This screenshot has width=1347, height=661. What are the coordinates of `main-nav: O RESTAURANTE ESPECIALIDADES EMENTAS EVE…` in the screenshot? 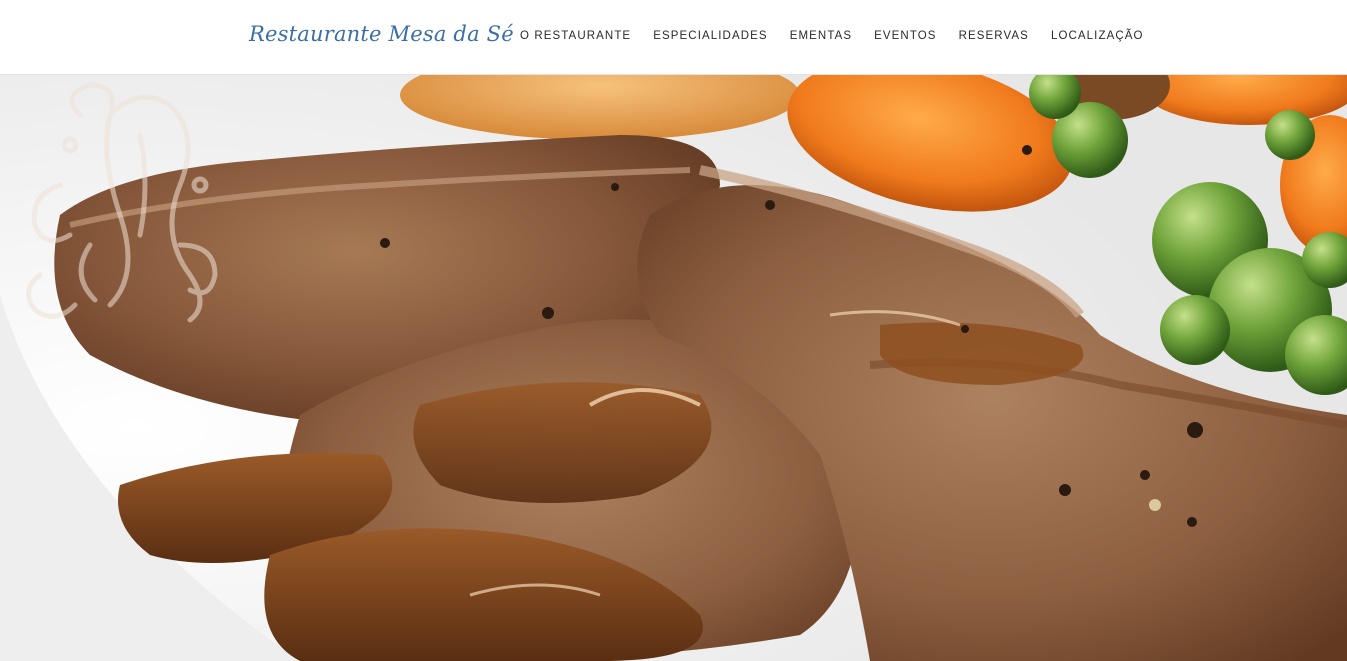 It's located at (832, 36).